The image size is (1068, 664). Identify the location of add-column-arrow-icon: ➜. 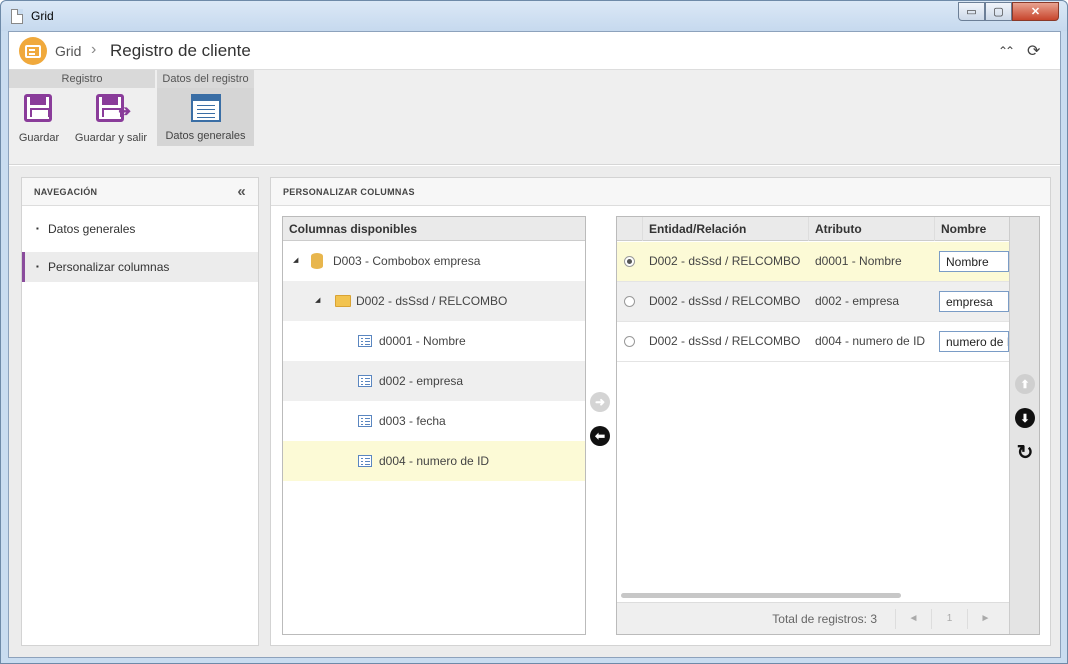
(600, 402).